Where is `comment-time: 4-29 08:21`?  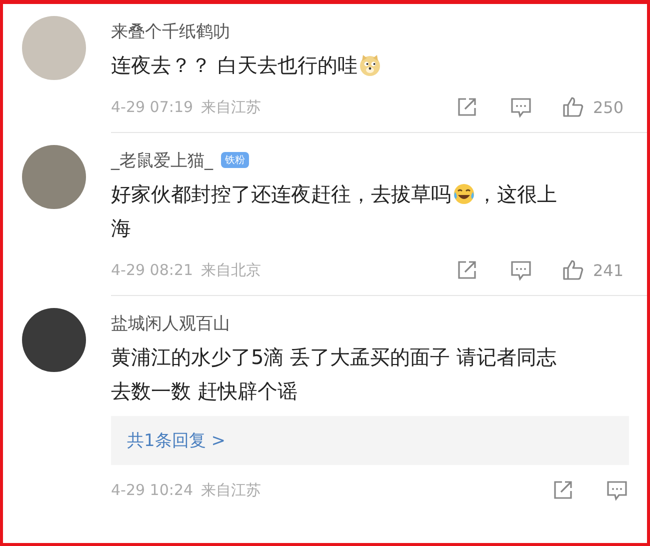
comment-time: 4-29 08:21 is located at coordinates (152, 270).